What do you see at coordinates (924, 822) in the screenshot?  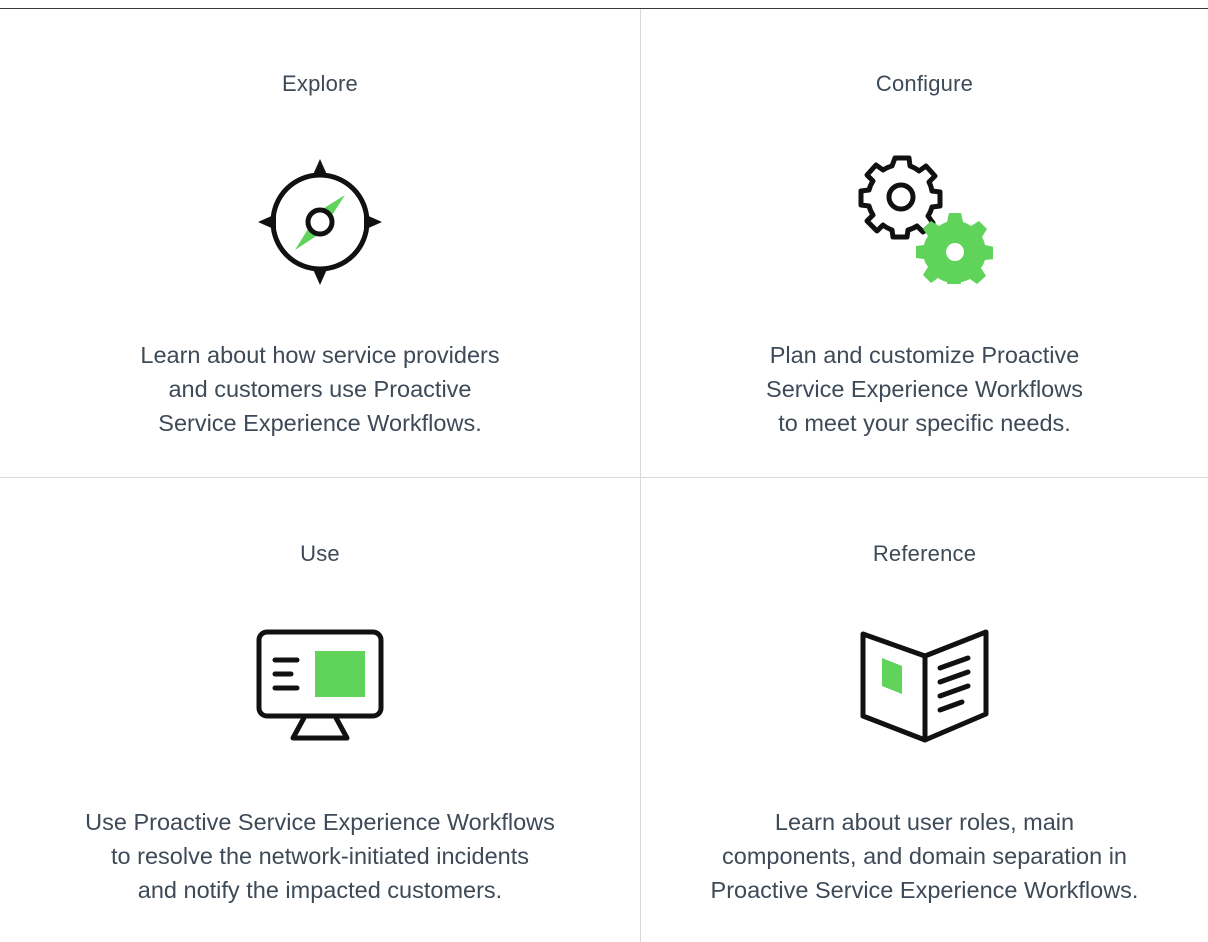 I see `description-line: Learn about user roles, main` at bounding box center [924, 822].